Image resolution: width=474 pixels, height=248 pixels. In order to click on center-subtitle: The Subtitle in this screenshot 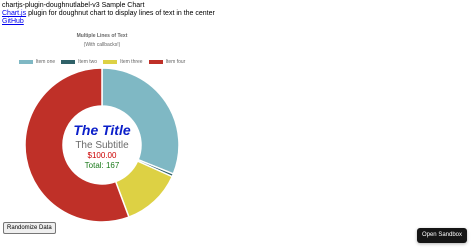, I will do `click(102, 145)`.